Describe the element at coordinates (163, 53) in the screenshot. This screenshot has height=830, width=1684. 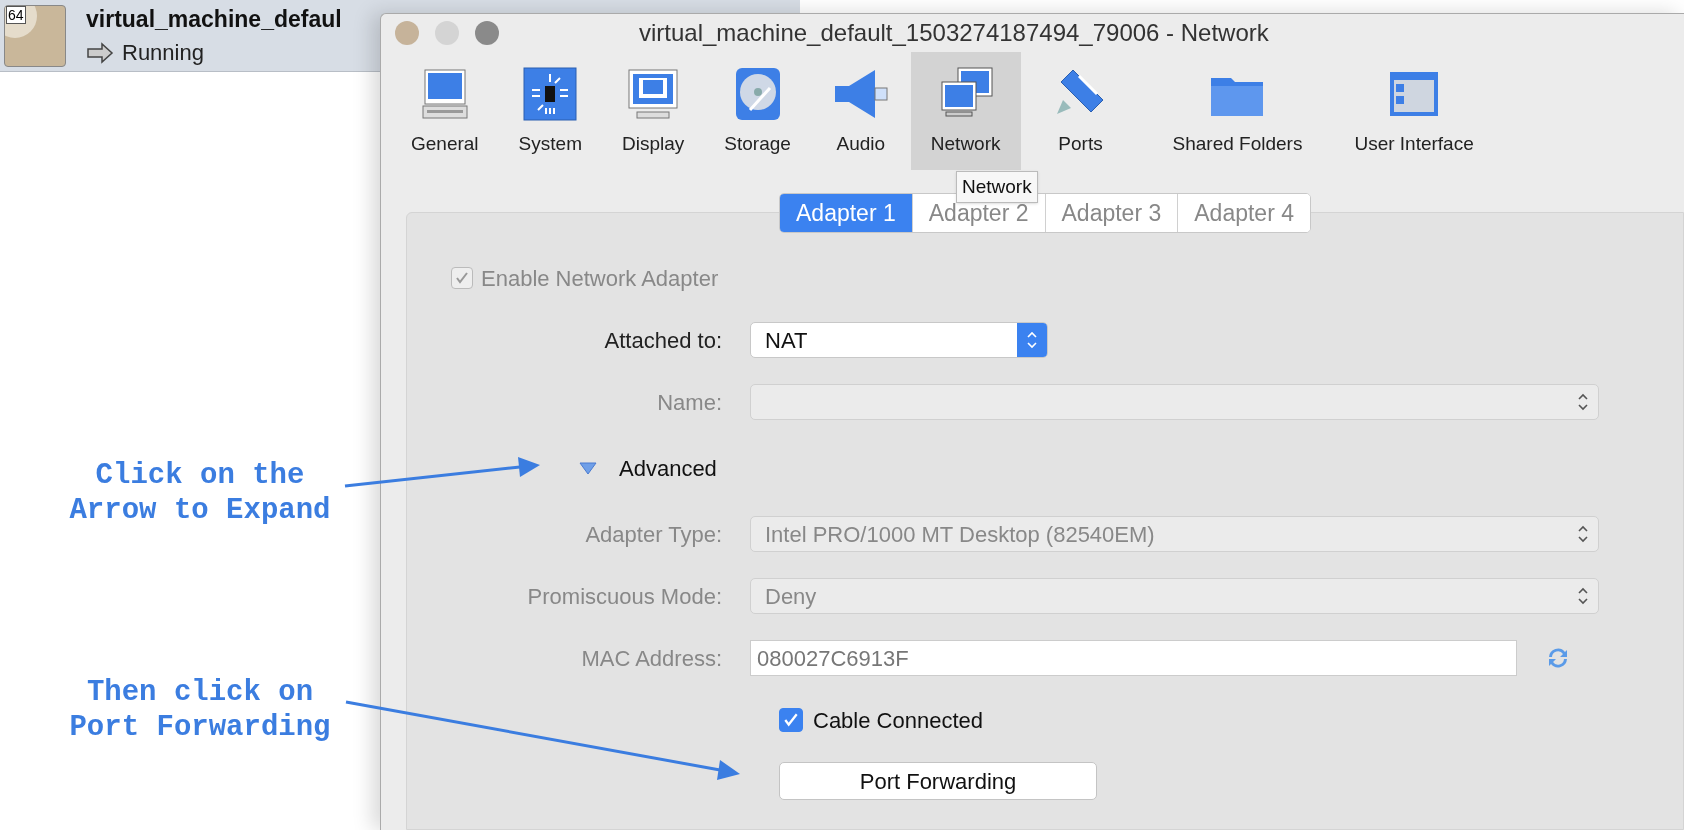
I see `vm-state: Running` at that location.